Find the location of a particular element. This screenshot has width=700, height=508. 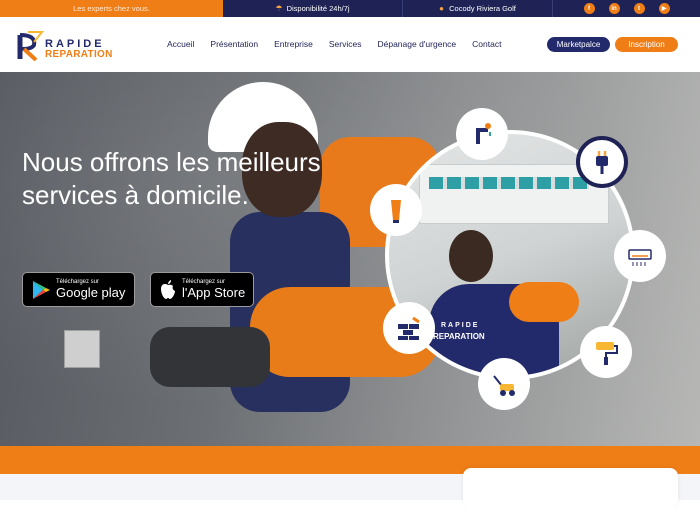

nav-contact: Contact is located at coordinates (486, 44).